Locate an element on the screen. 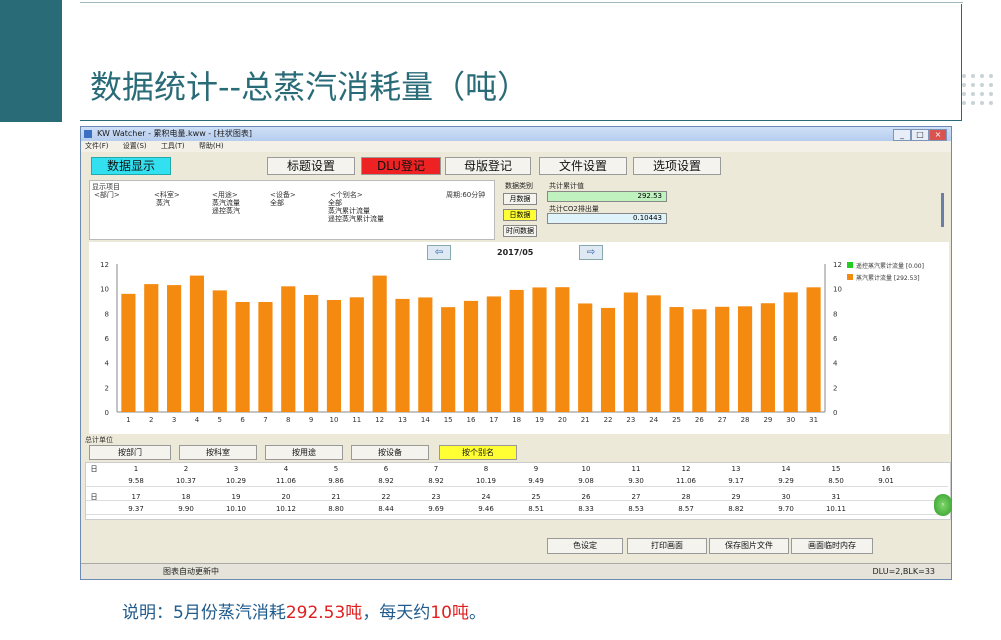 This screenshot has height=640, width=1001. tab-file-settings: 文件设置 is located at coordinates (583, 166).